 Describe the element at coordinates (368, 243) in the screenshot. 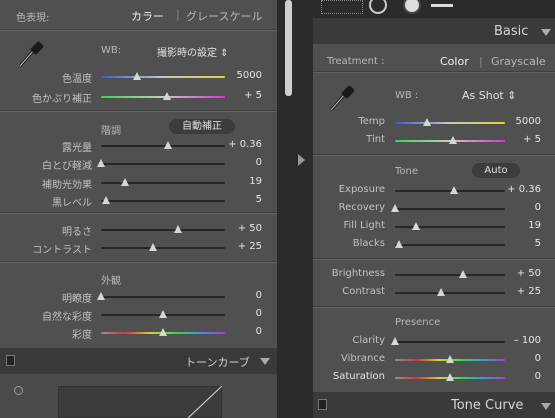

I see `blacks-label: Blacks` at that location.